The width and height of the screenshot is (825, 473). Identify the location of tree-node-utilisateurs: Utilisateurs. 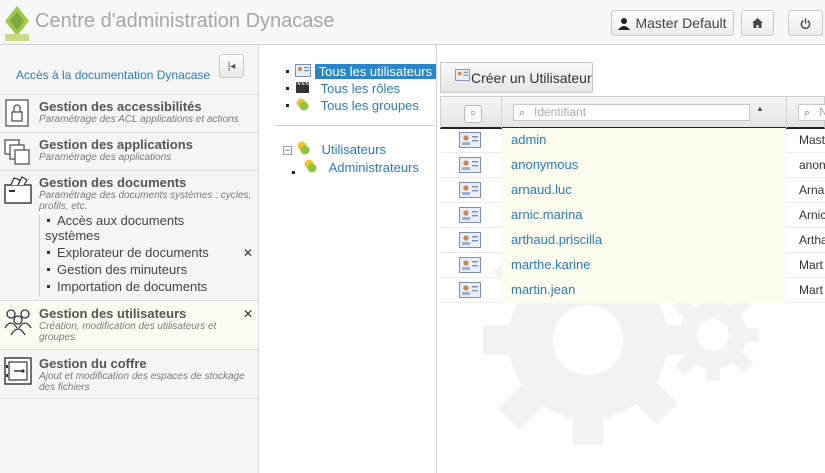
(341, 149).